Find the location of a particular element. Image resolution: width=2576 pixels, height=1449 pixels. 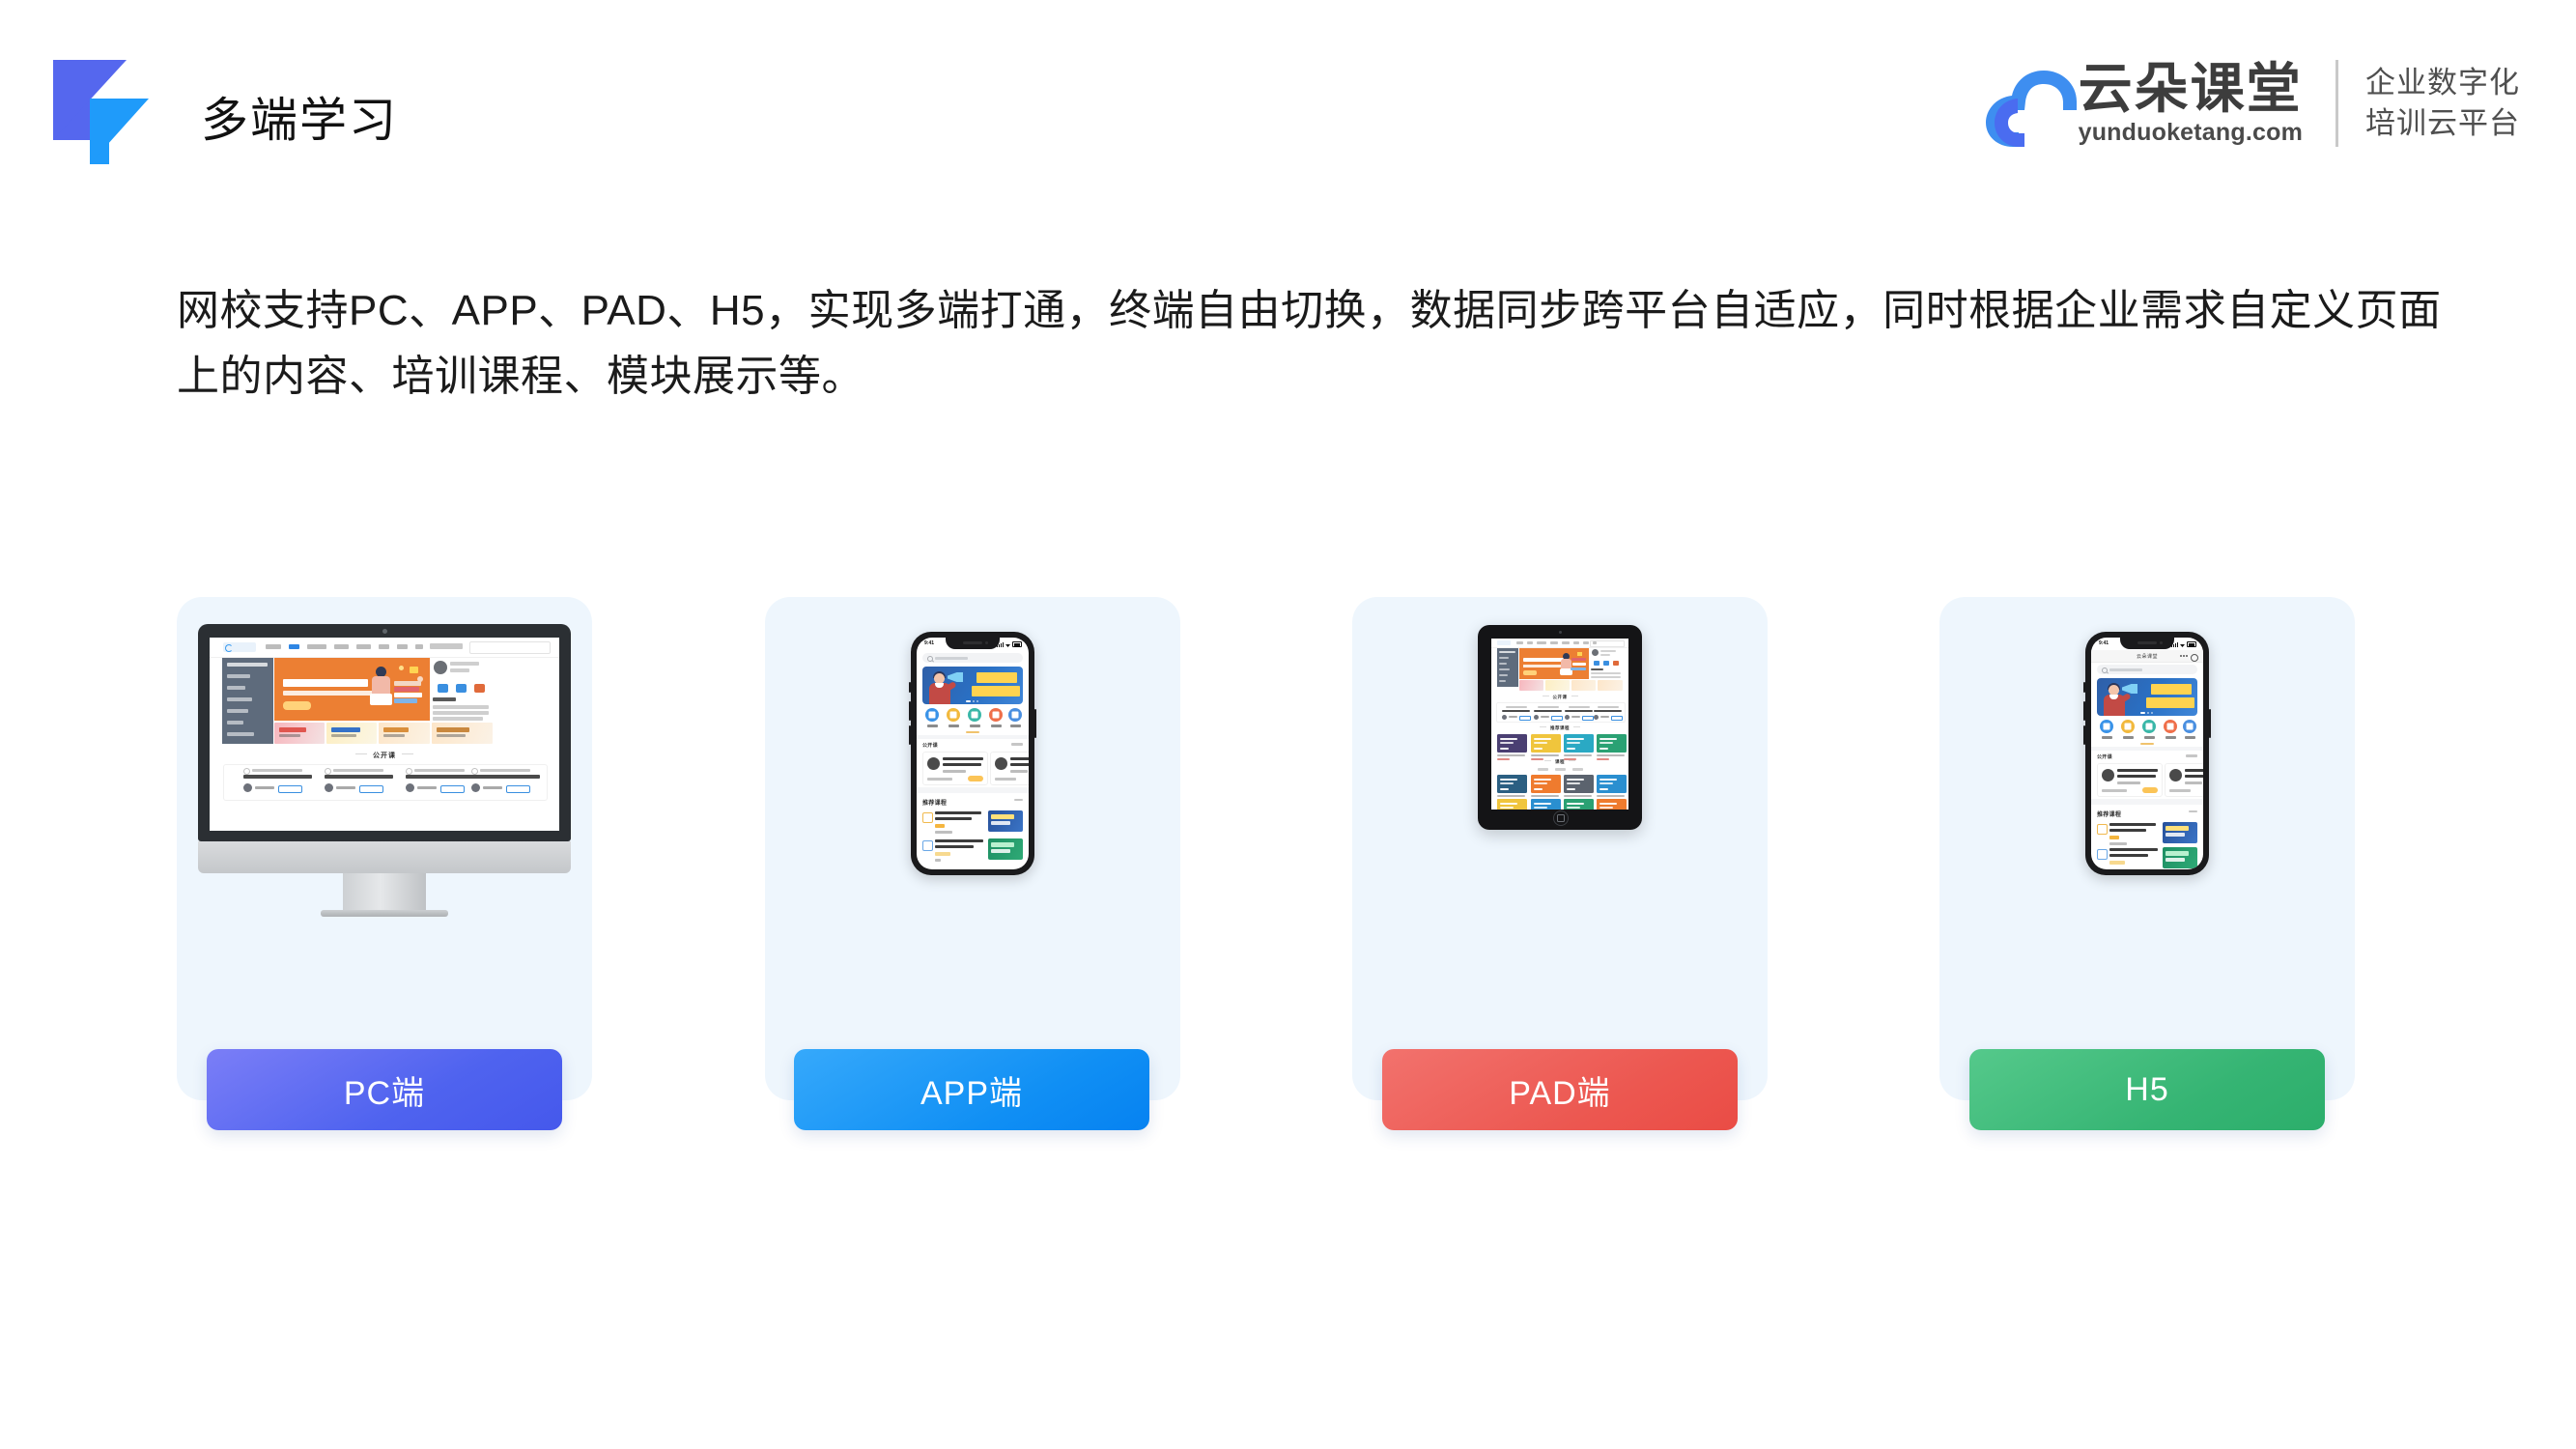

app-category-package is located at coordinates (953, 717).